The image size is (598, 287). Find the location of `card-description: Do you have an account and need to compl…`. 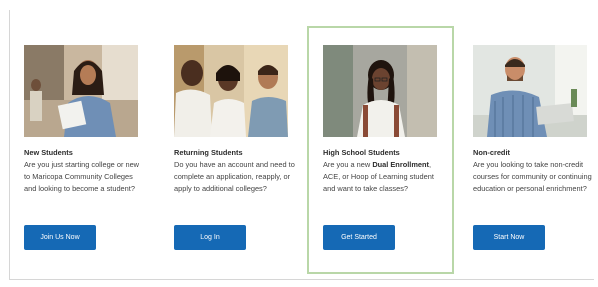

card-description: Do you have an account and need to compl… is located at coordinates (234, 176).